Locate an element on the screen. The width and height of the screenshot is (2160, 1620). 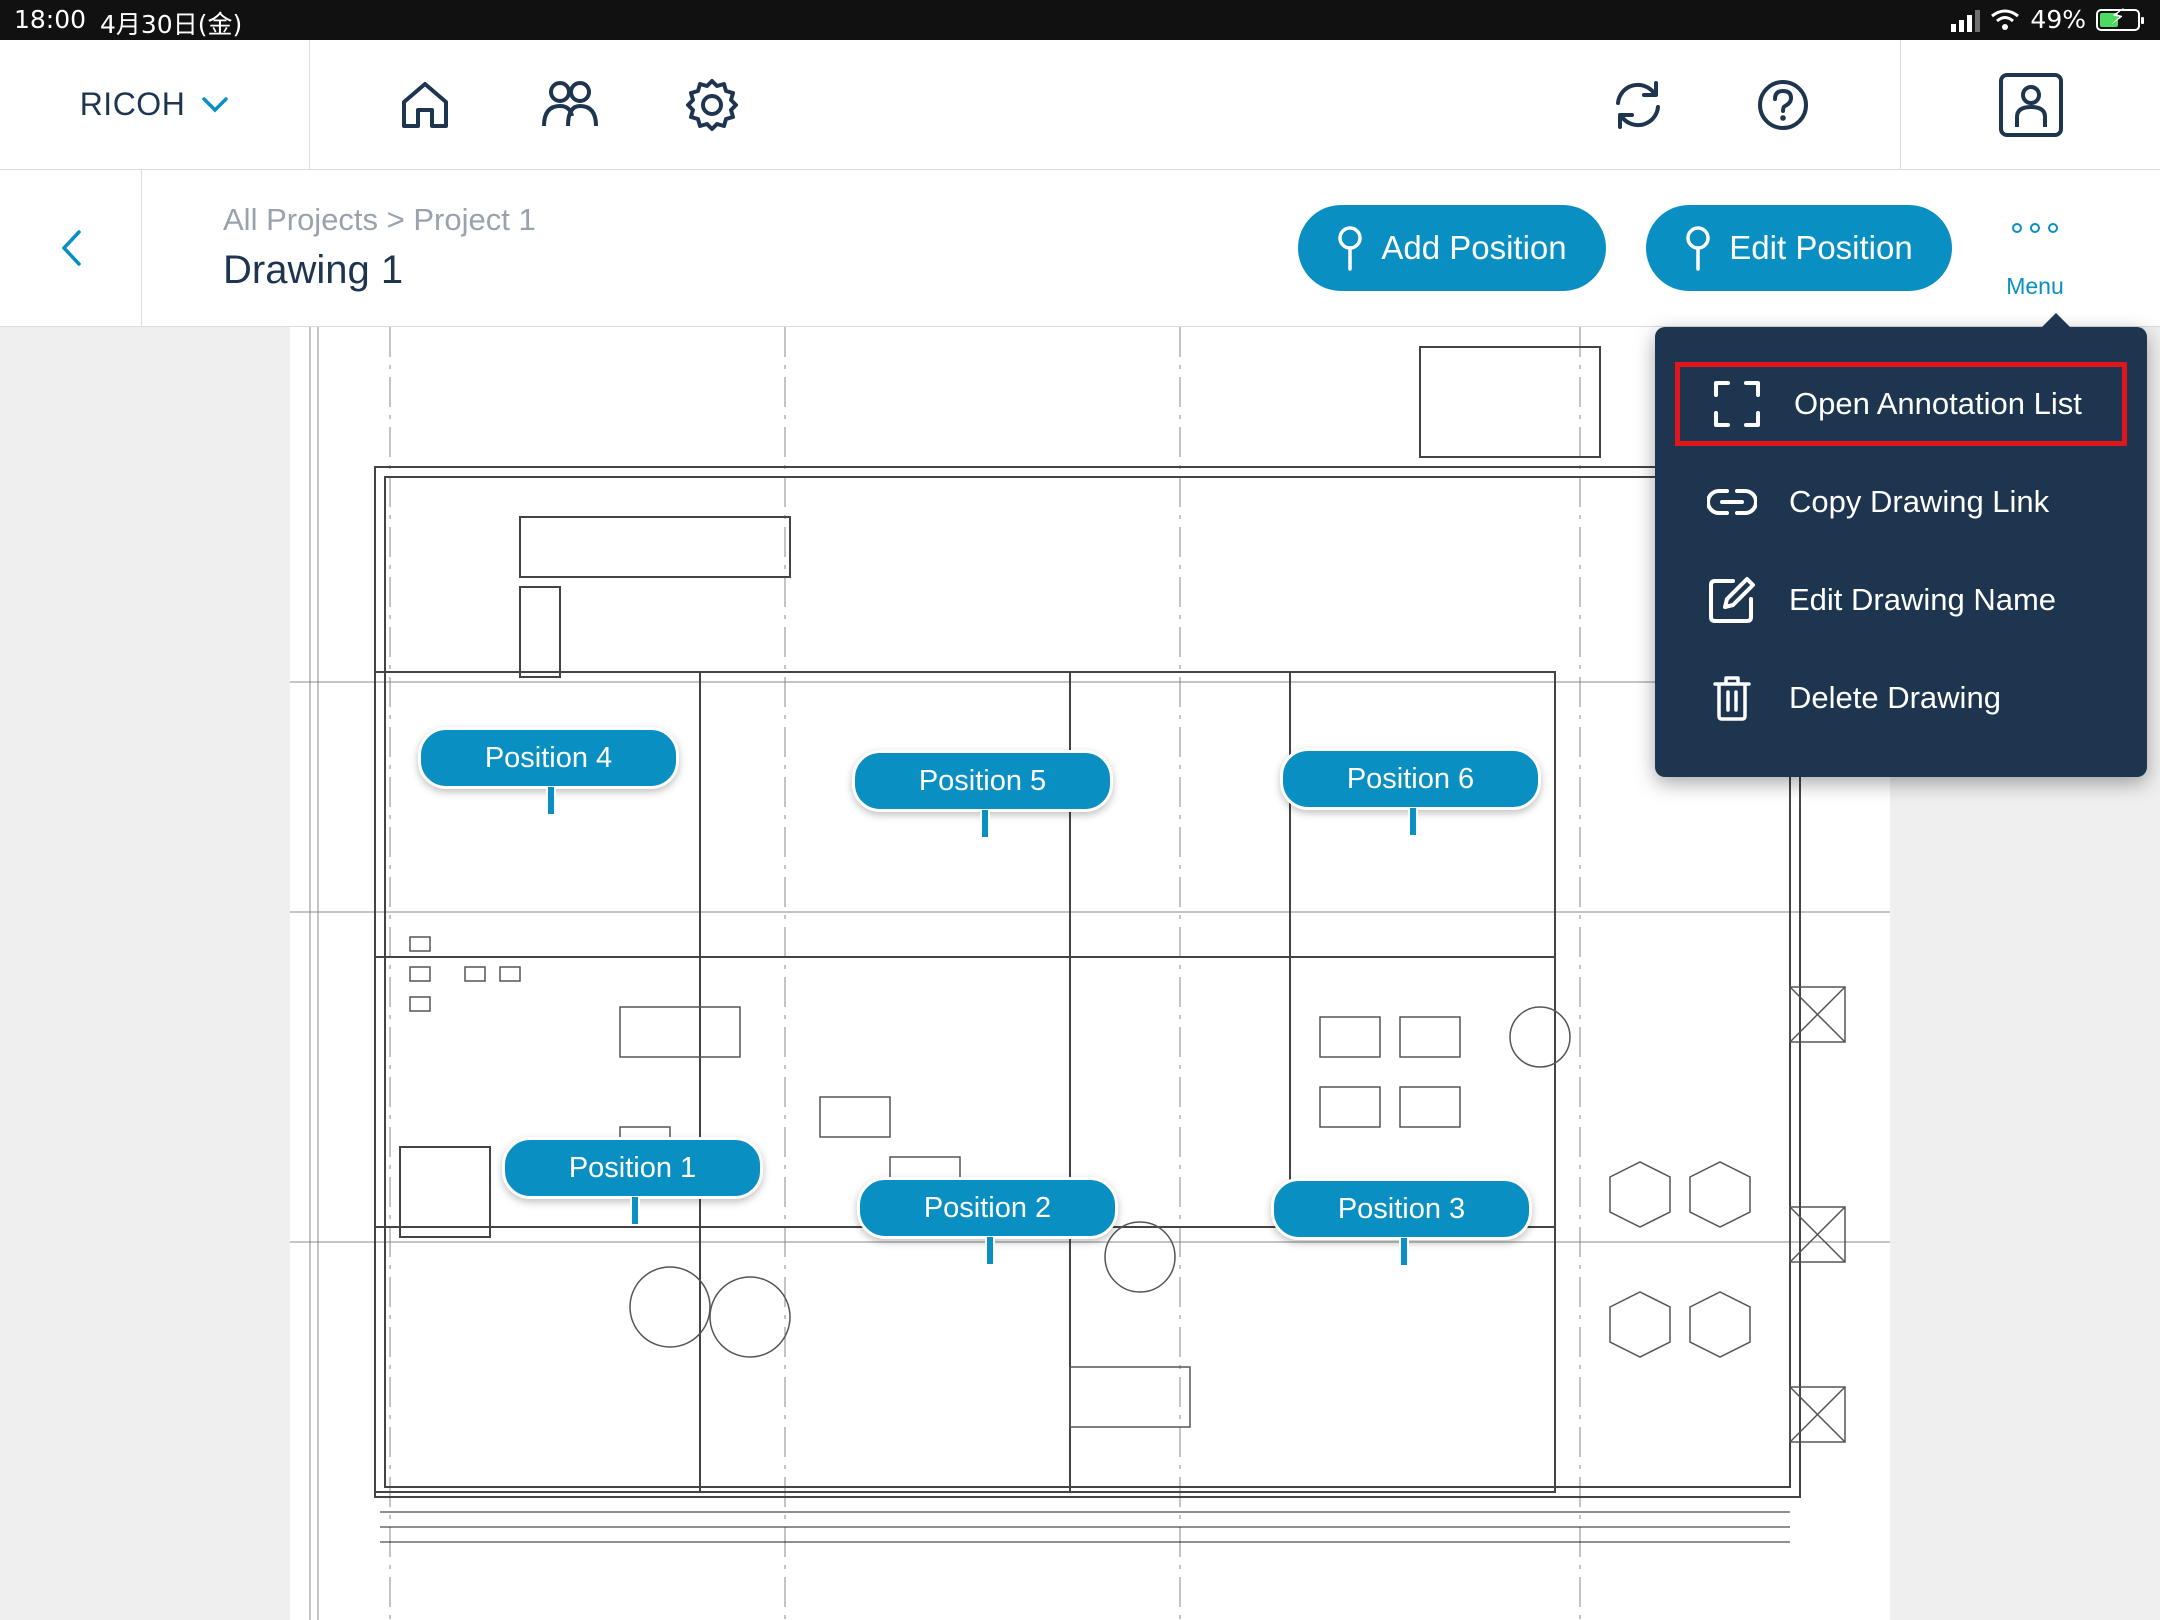
profile-button is located at coordinates (2030, 104).